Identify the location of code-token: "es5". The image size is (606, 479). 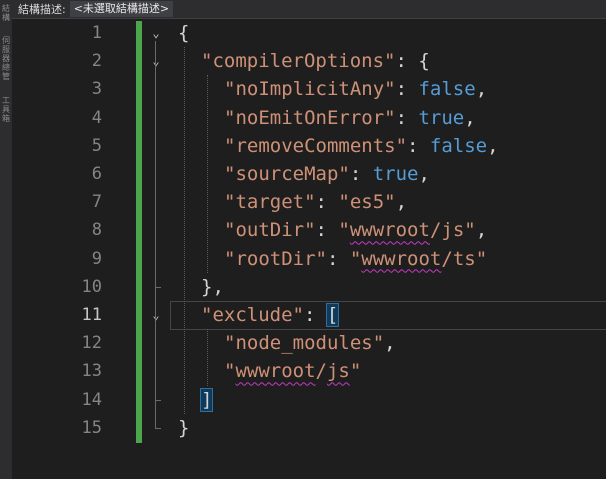
(367, 202).